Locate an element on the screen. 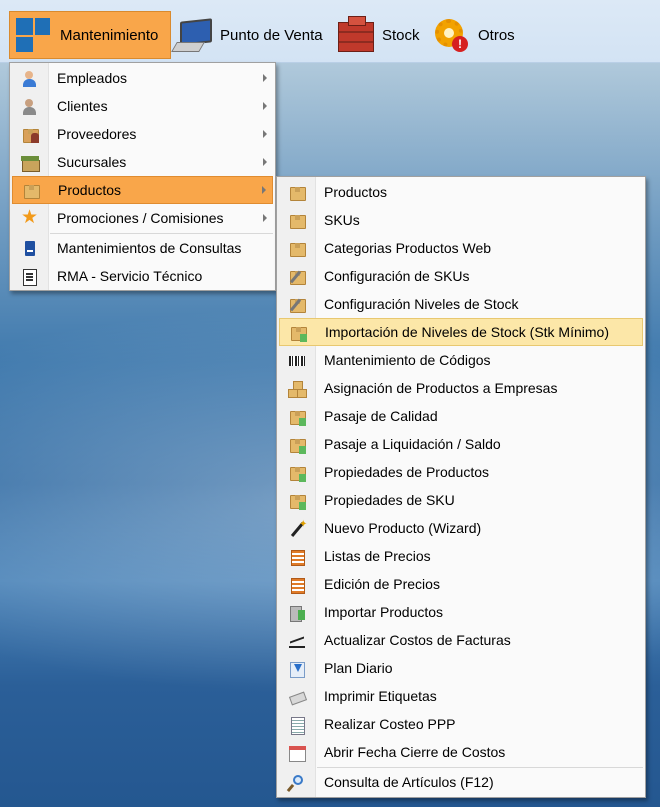 This screenshot has width=660, height=807. menu-item-propiedades-sku: Propiedades de SKU is located at coordinates (461, 500).